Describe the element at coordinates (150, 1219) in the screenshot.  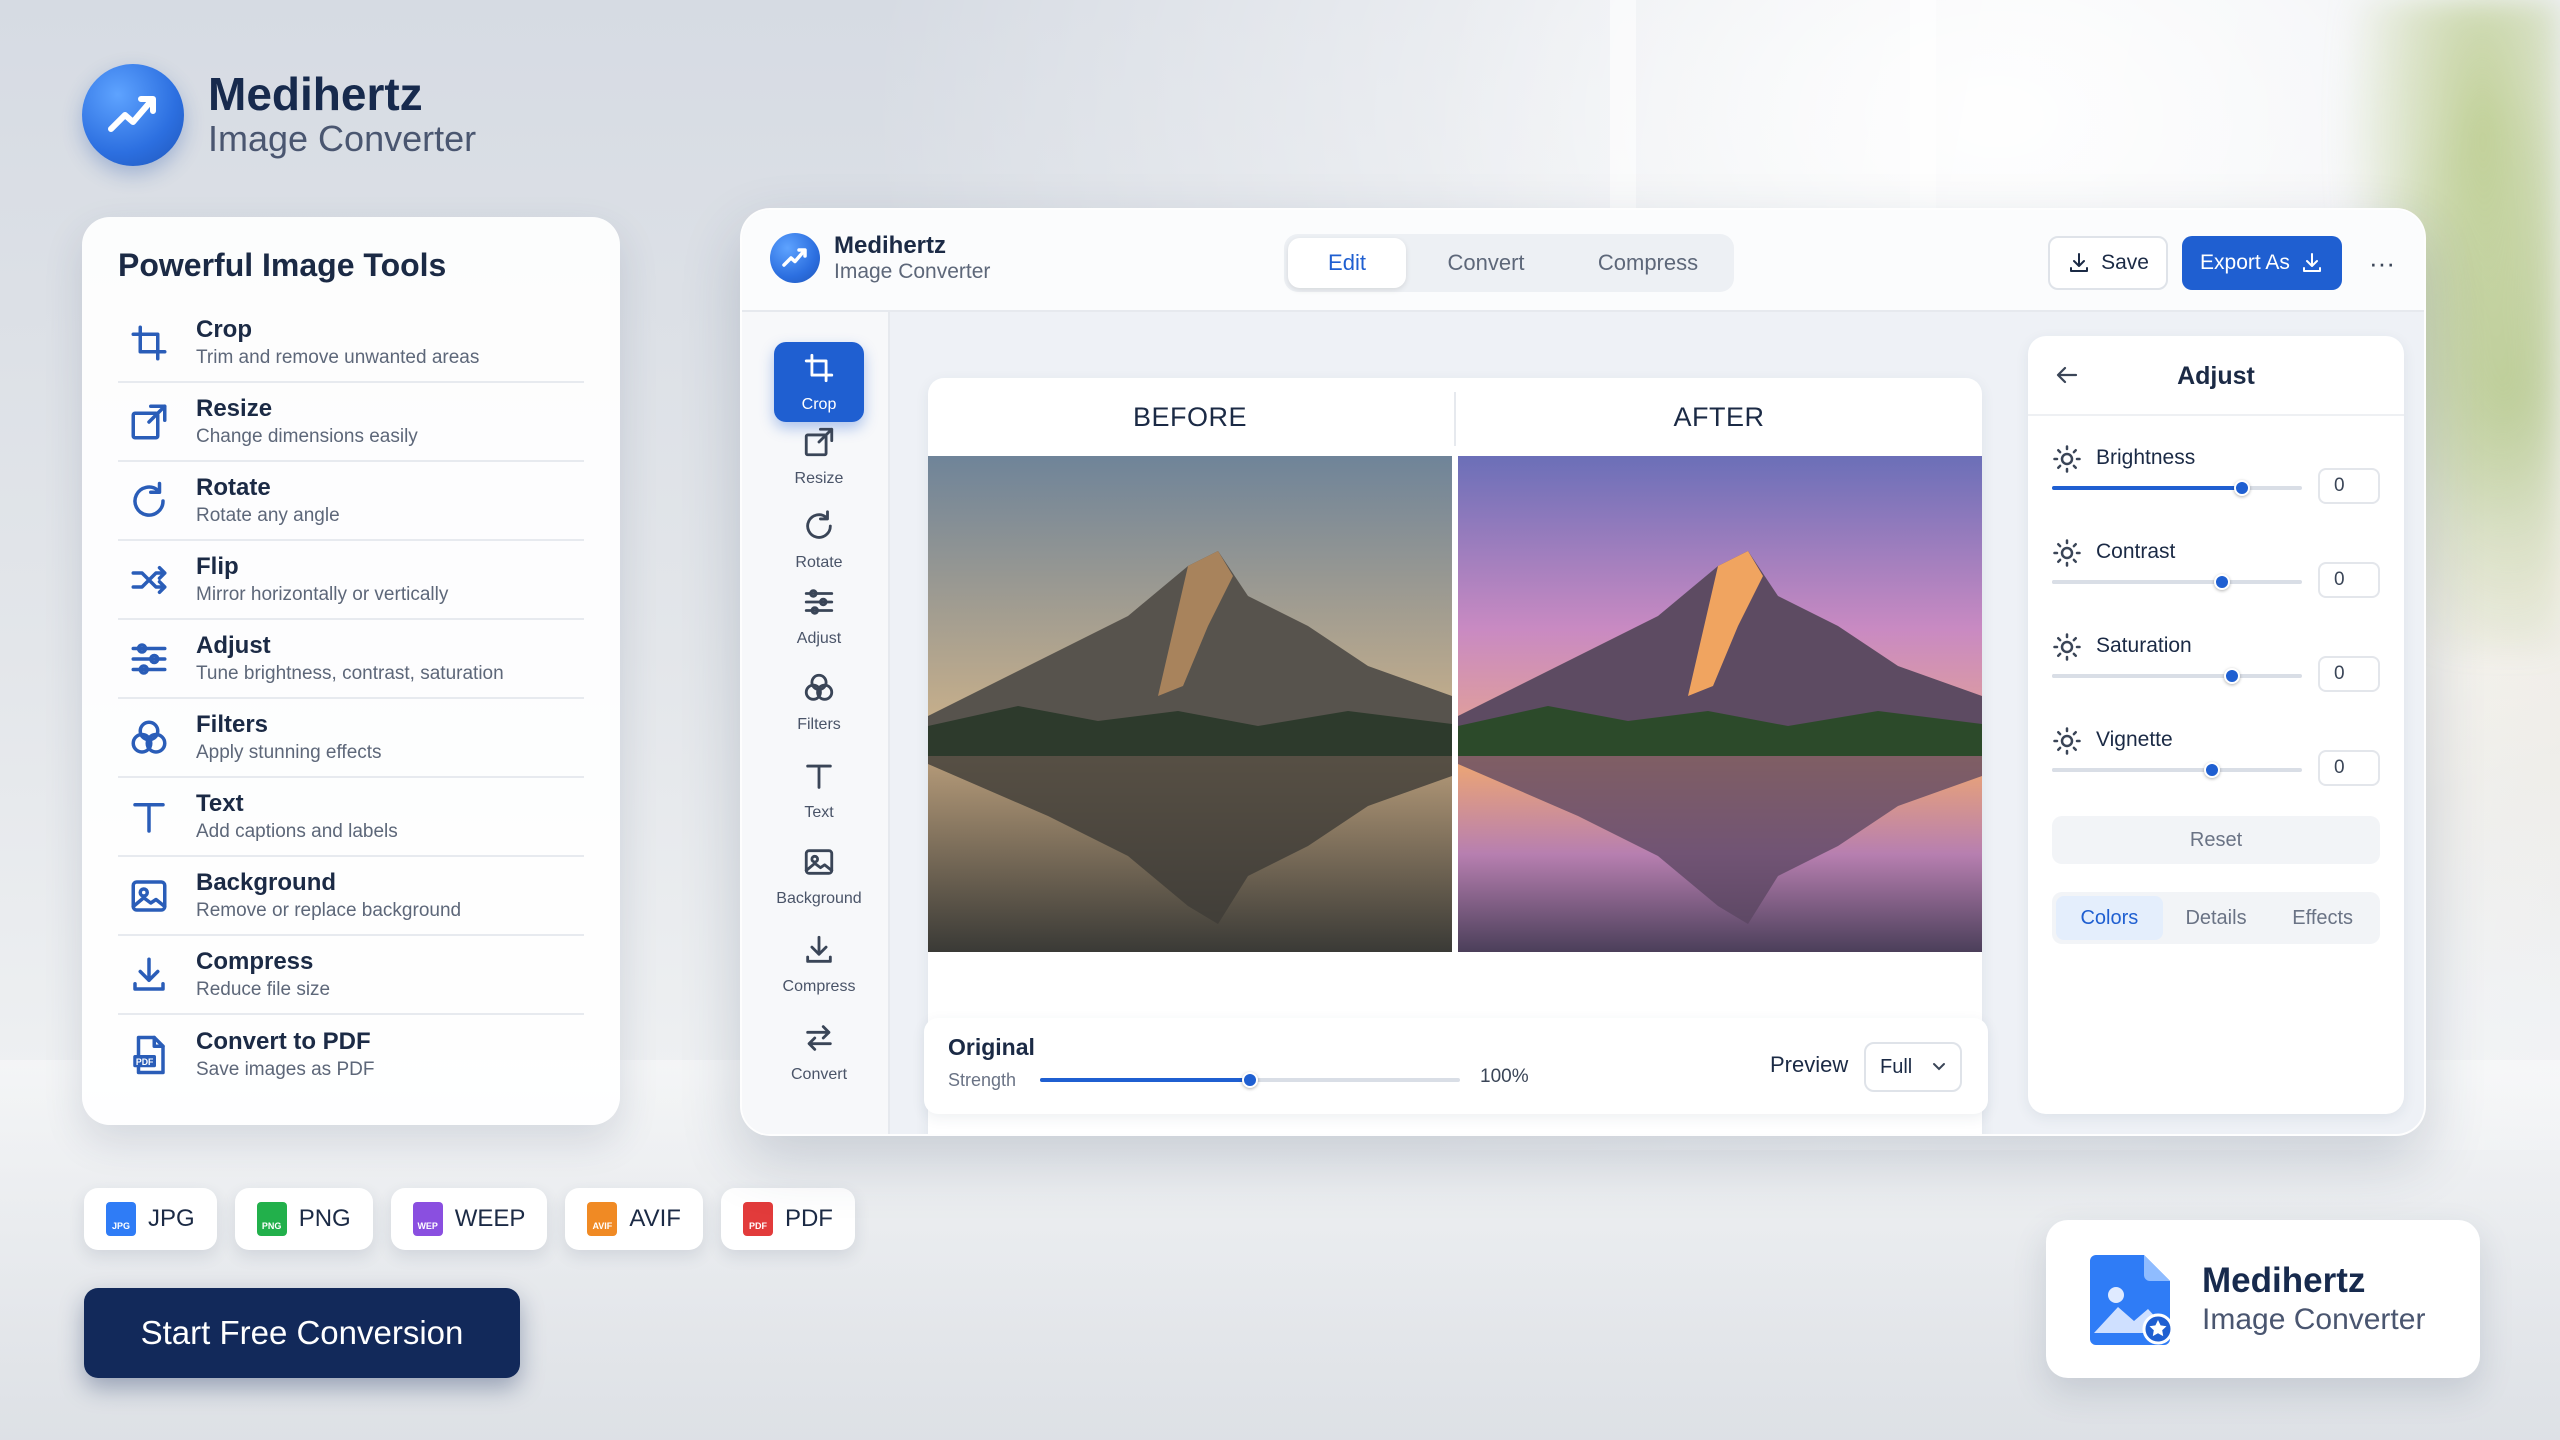
I see `format-chip-jpg: JPG JPG` at that location.